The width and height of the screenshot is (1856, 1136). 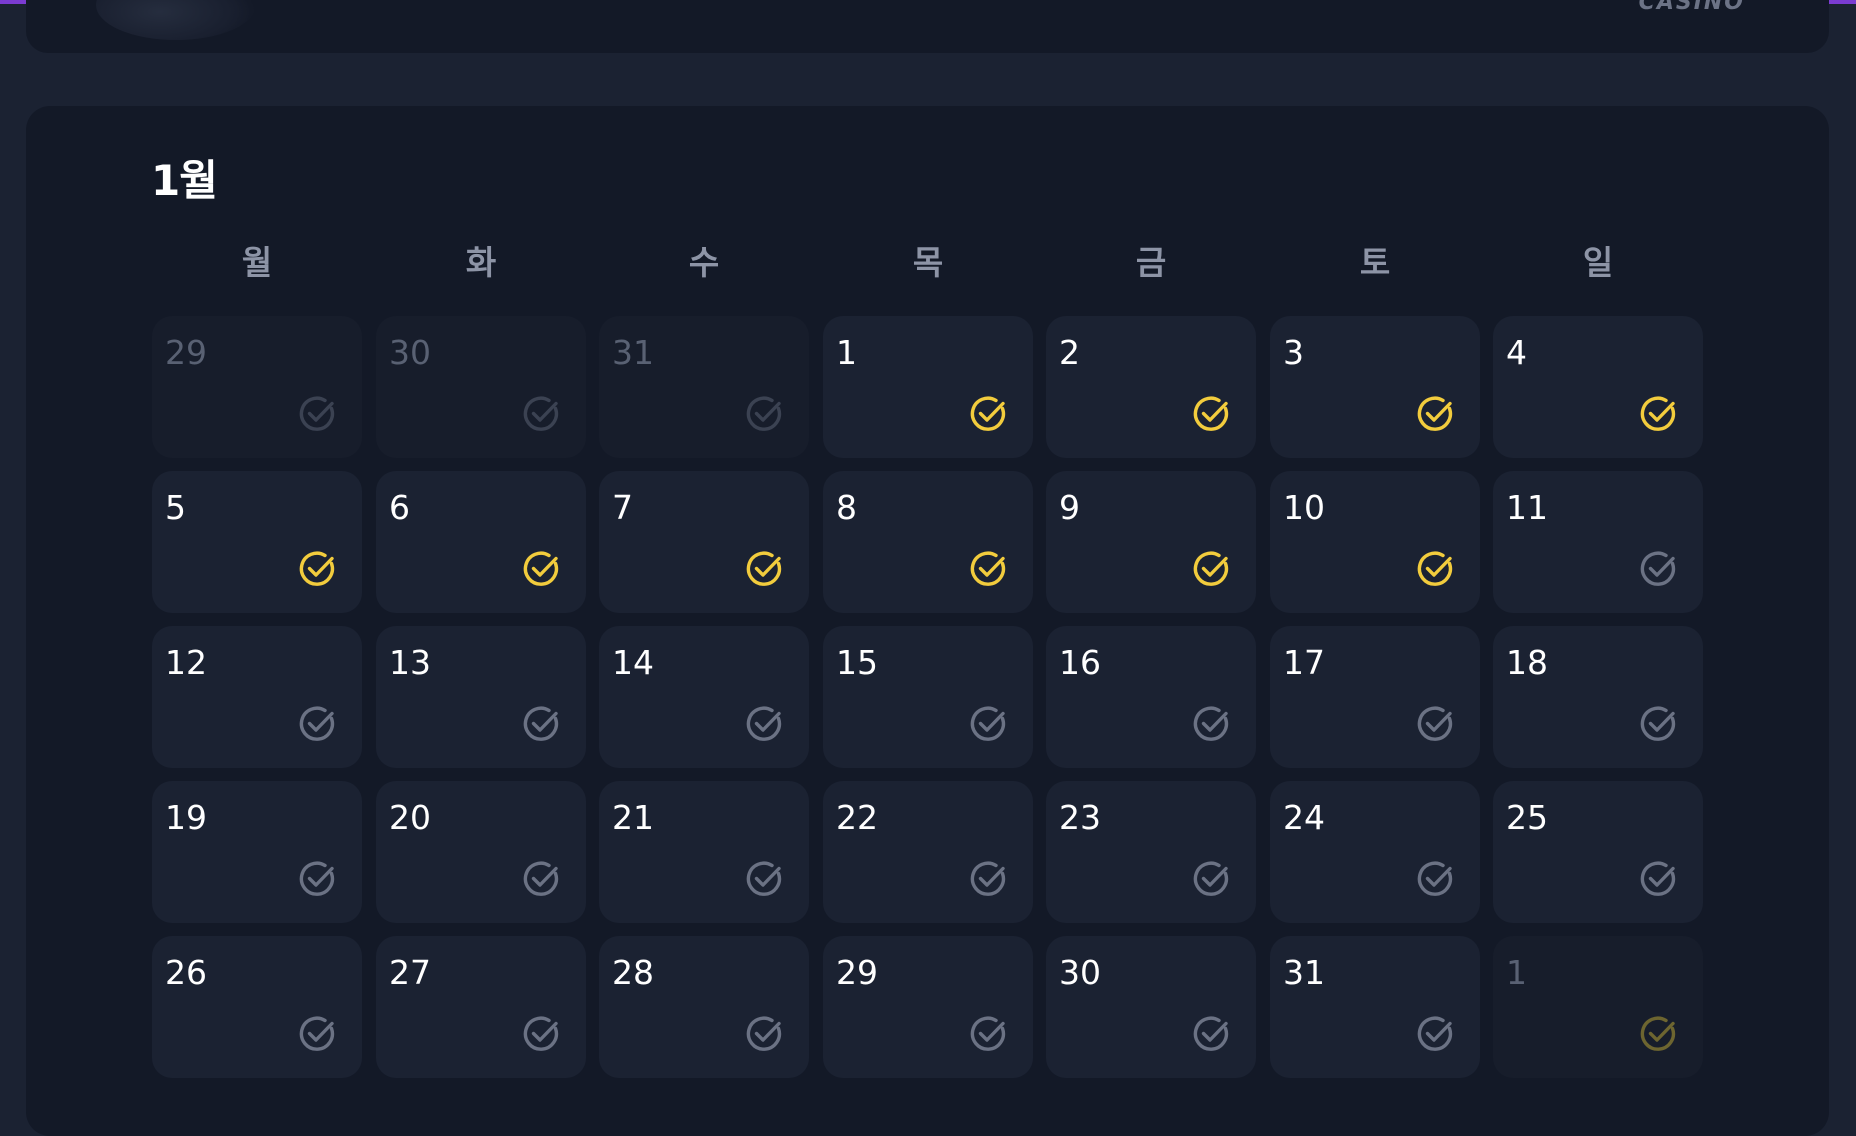 What do you see at coordinates (633, 817) in the screenshot?
I see `day-number: 21` at bounding box center [633, 817].